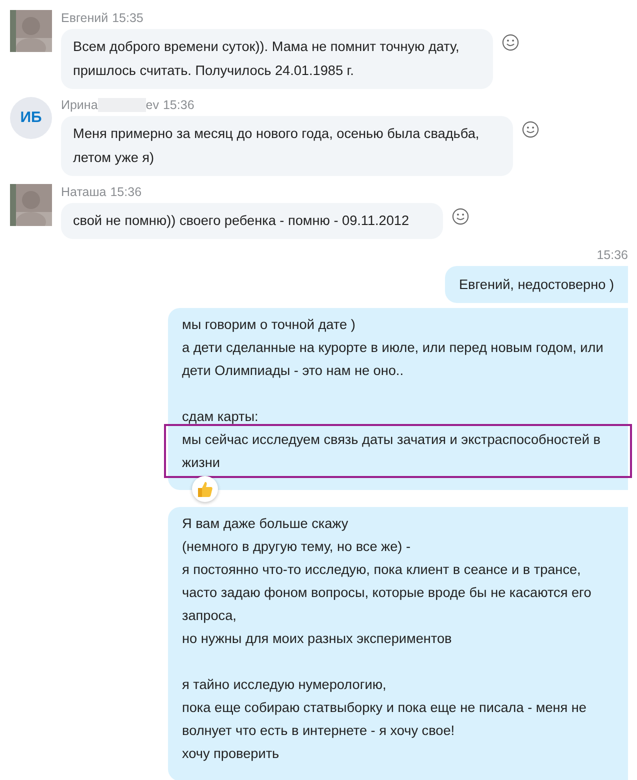  I want to click on message-bubble: Меня примерно за месяц до нового года, осенью была свадьба, летом уже я), so click(287, 146).